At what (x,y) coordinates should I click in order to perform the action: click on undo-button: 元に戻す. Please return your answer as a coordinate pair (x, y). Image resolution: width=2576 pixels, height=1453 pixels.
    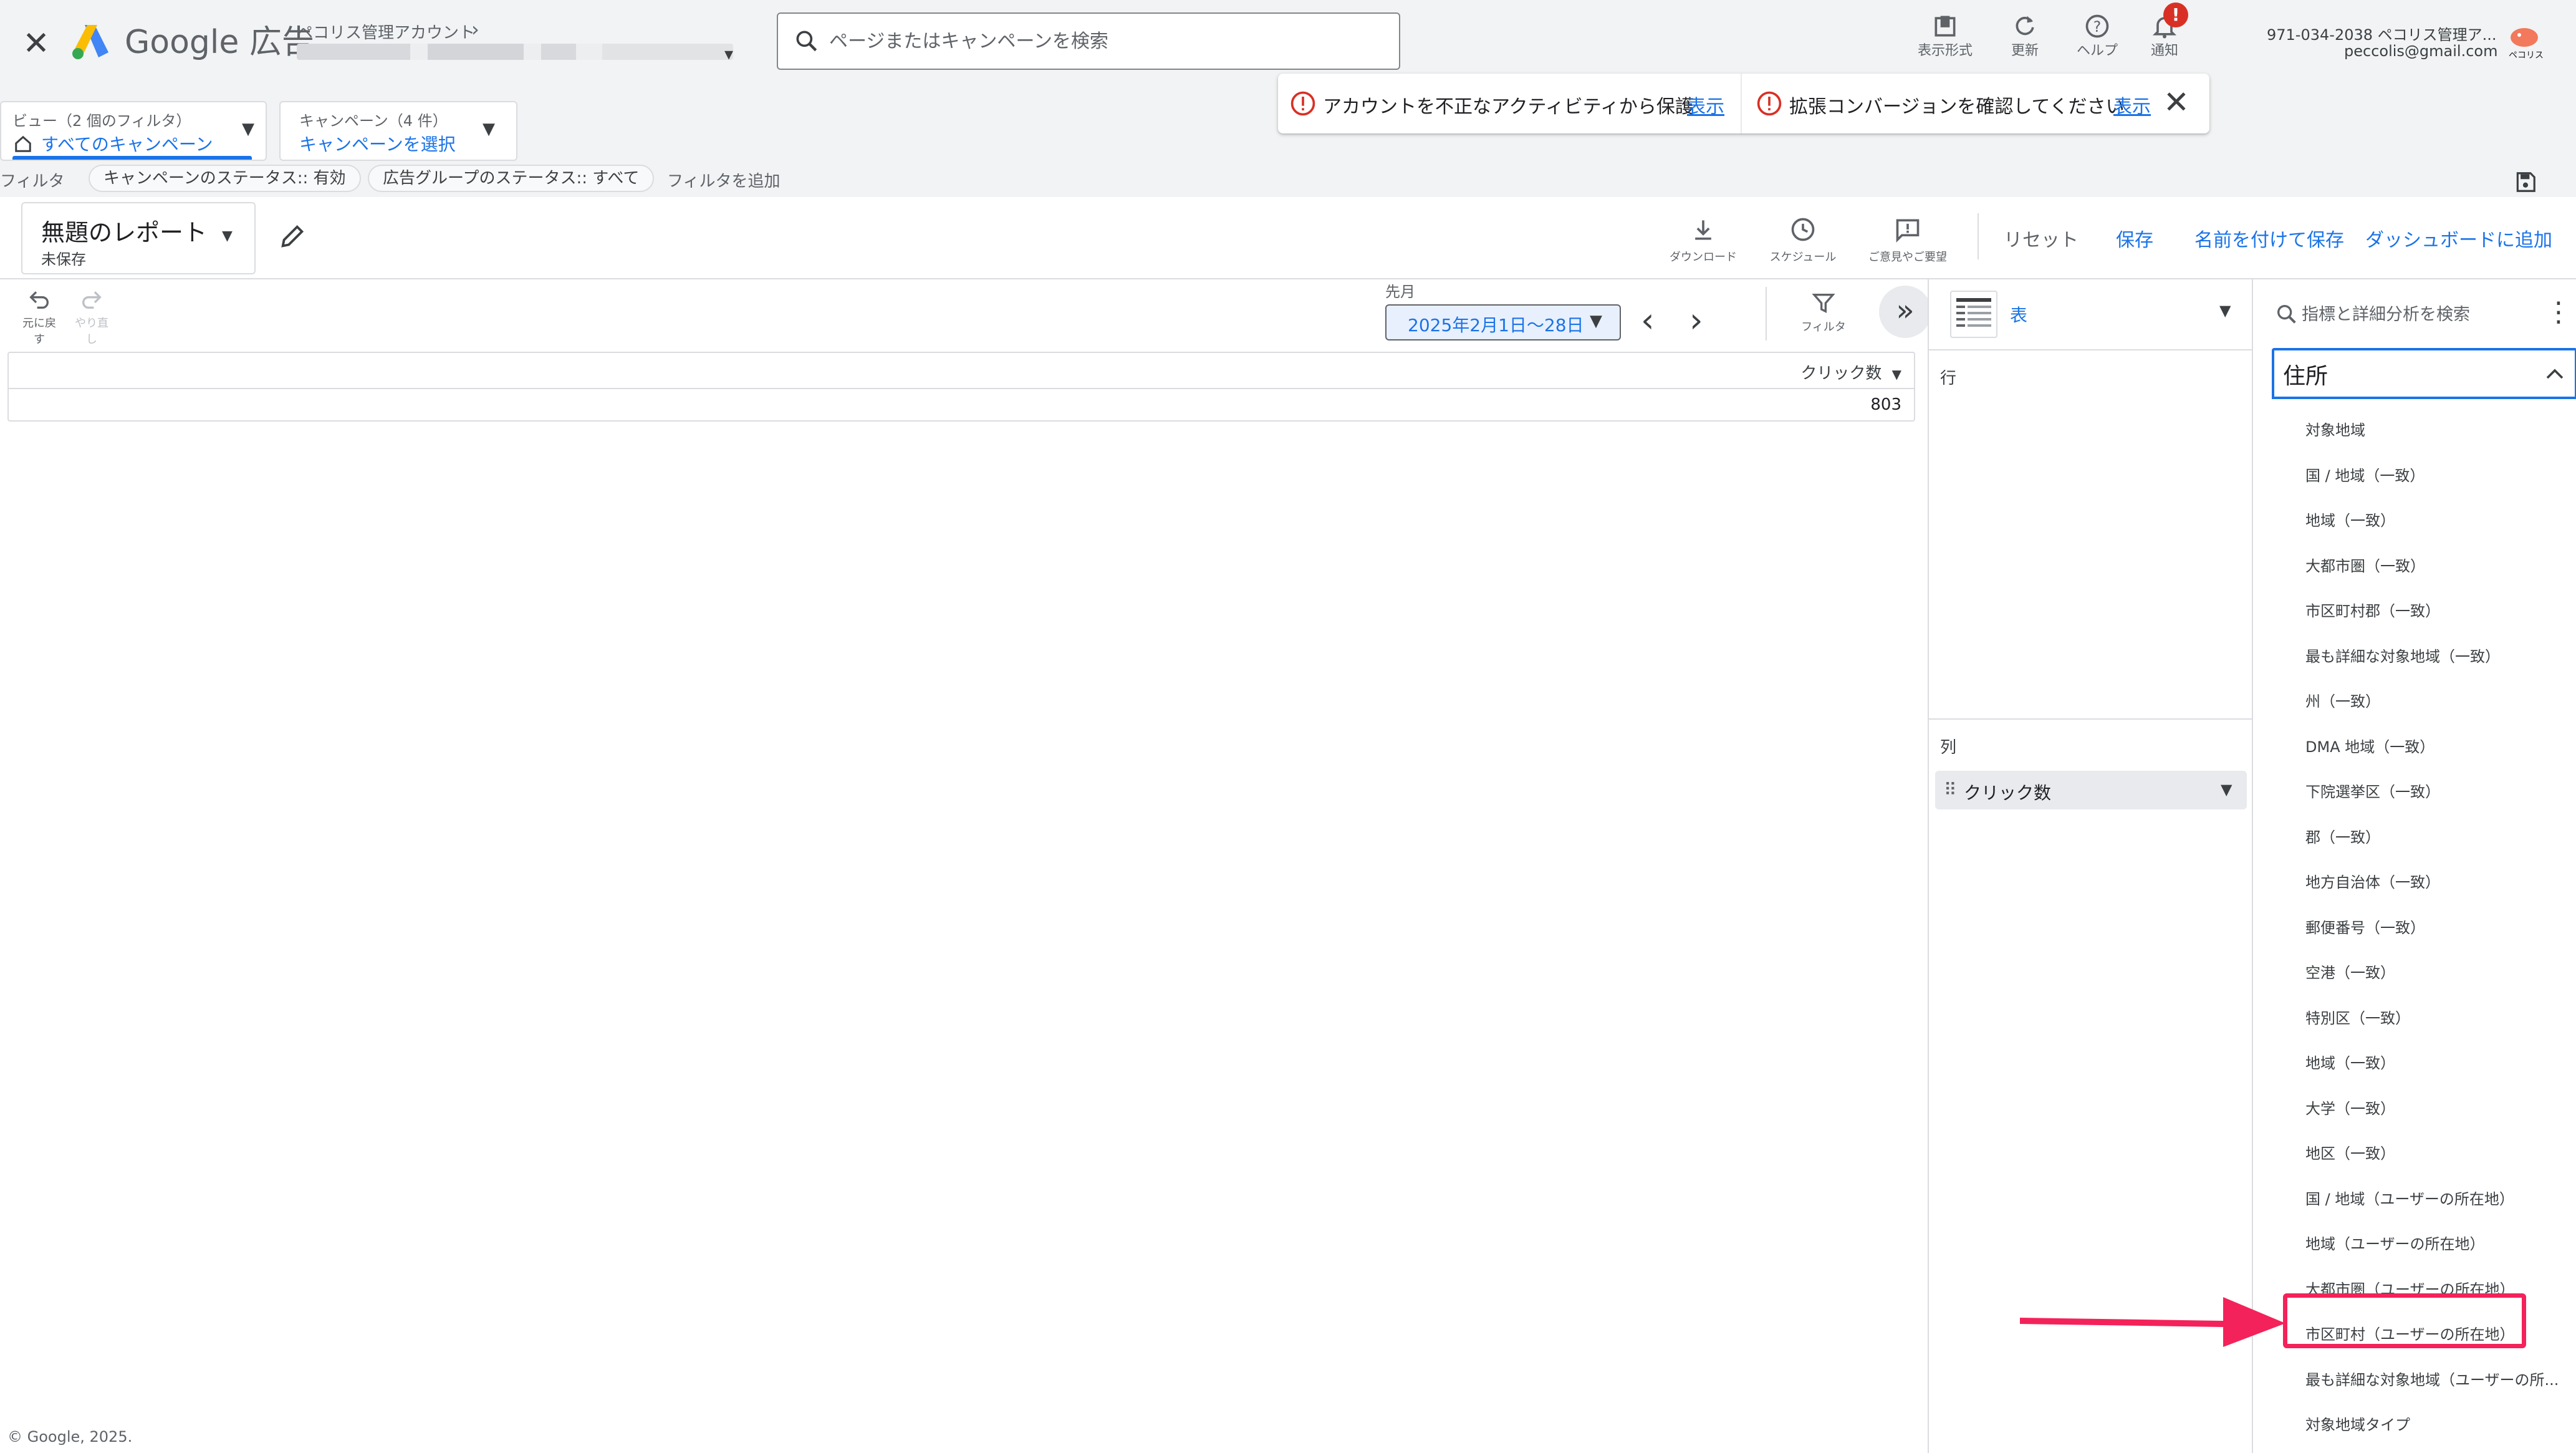
    Looking at the image, I should click on (39, 317).